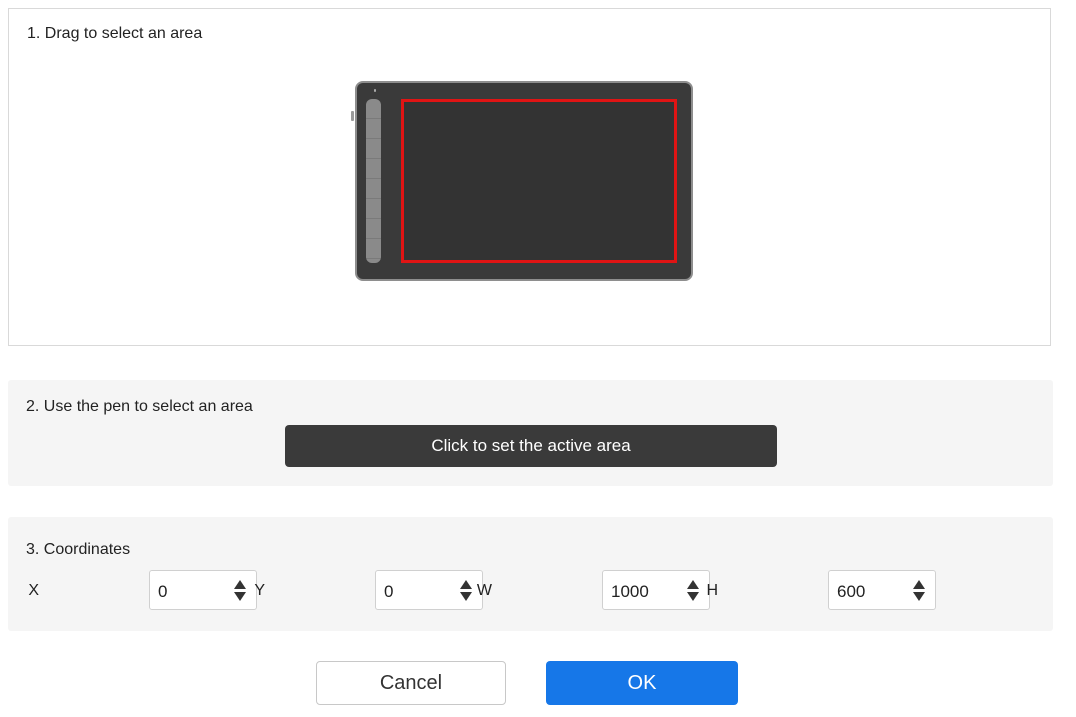 This screenshot has height=717, width=1076. Describe the element at coordinates (851, 591) in the screenshot. I see `coord-h-value: 600` at that location.